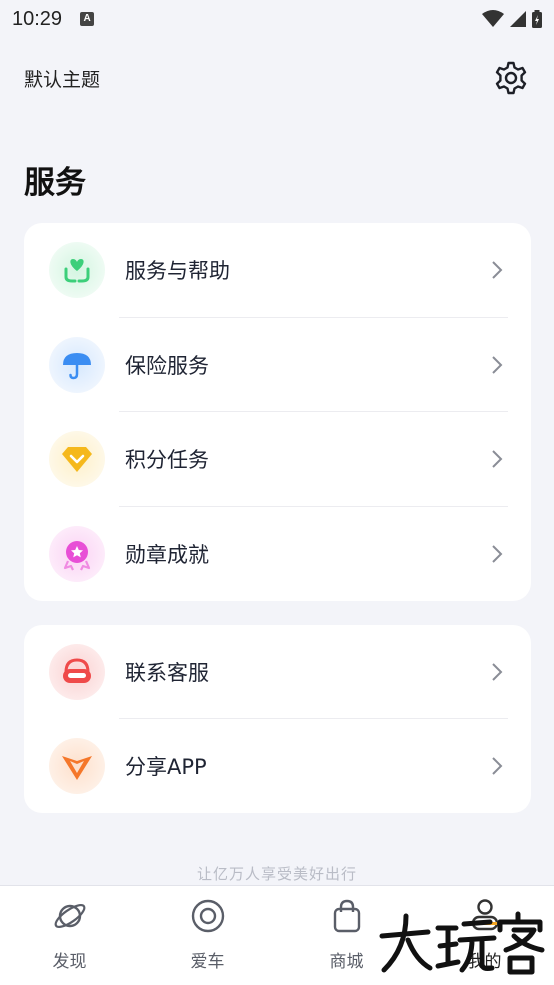 This screenshot has width=554, height=985. I want to click on tab-discover: 发现, so click(69, 935).